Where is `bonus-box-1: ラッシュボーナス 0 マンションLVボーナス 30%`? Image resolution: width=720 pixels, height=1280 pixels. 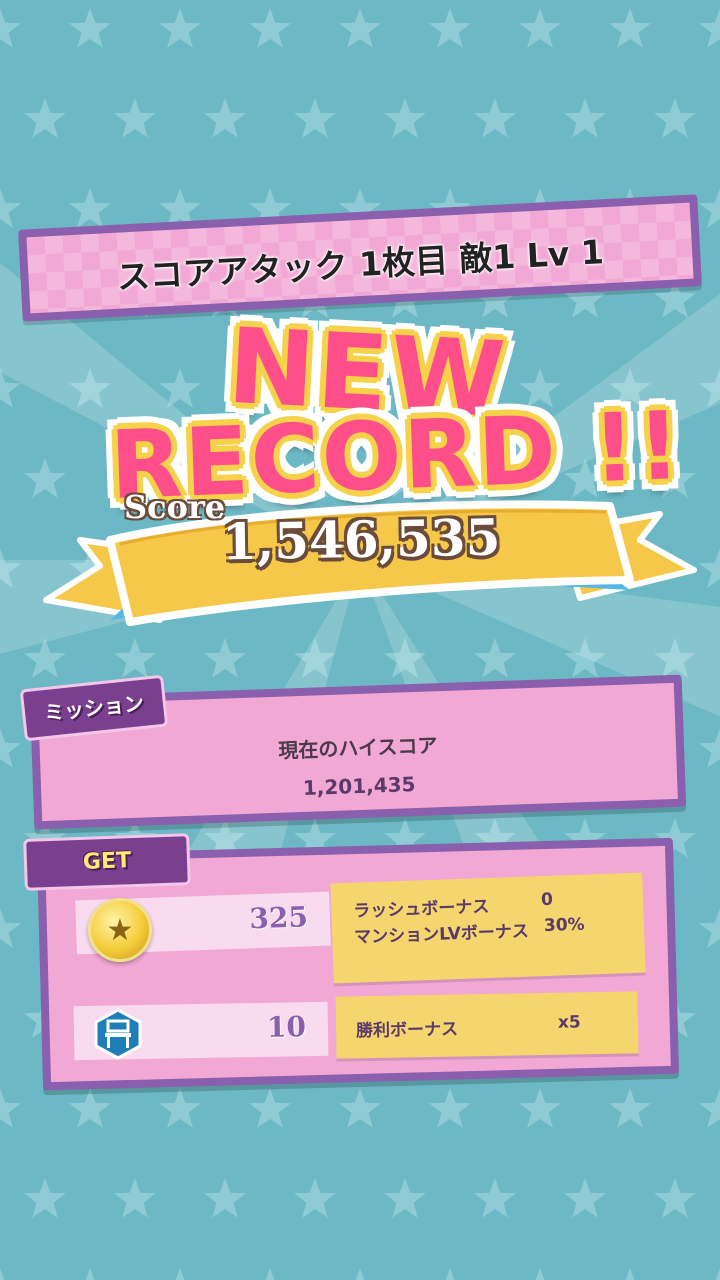 bonus-box-1: ラッシュボーナス 0 マンションLVボーナス 30% is located at coordinates (488, 928).